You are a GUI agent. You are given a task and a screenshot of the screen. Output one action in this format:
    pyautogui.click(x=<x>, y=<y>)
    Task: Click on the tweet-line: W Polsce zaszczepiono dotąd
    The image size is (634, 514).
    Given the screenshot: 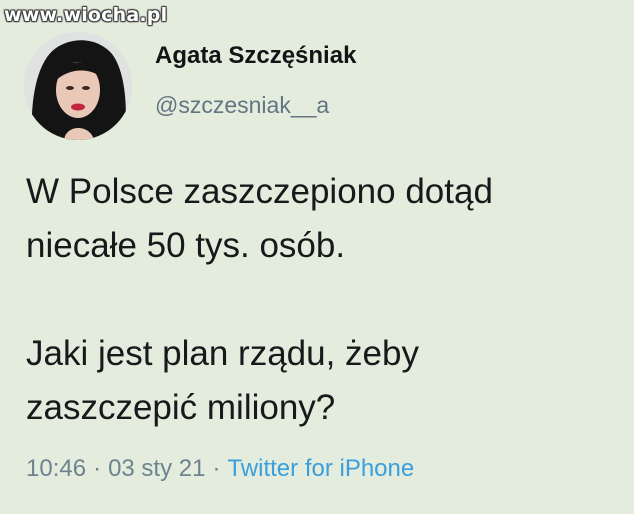 What is the action you would take?
    pyautogui.click(x=259, y=191)
    